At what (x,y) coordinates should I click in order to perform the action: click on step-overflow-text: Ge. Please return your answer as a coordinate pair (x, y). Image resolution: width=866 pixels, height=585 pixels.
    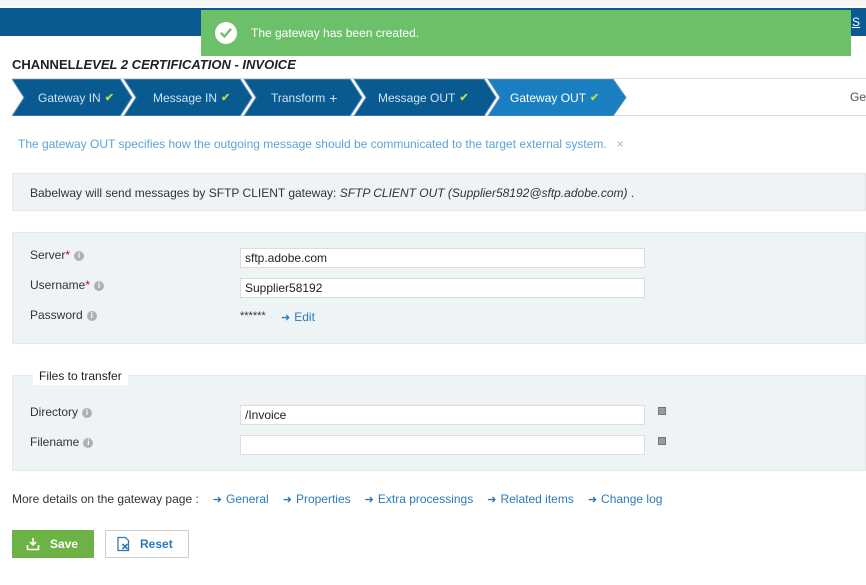
    Looking at the image, I should click on (858, 97).